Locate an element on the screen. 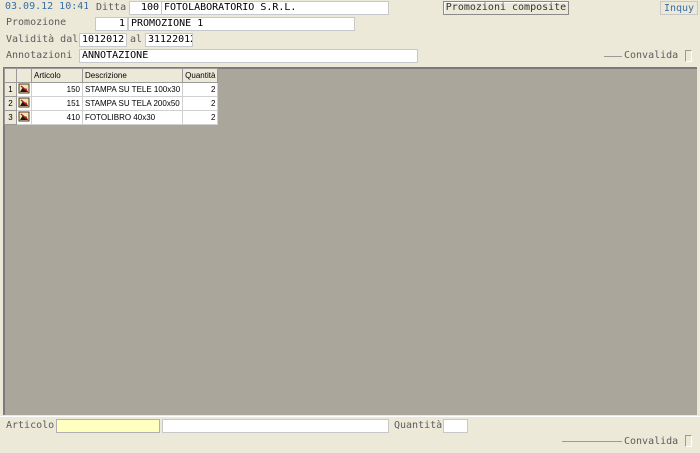 The width and height of the screenshot is (700, 453). al-label: al is located at coordinates (136, 39).